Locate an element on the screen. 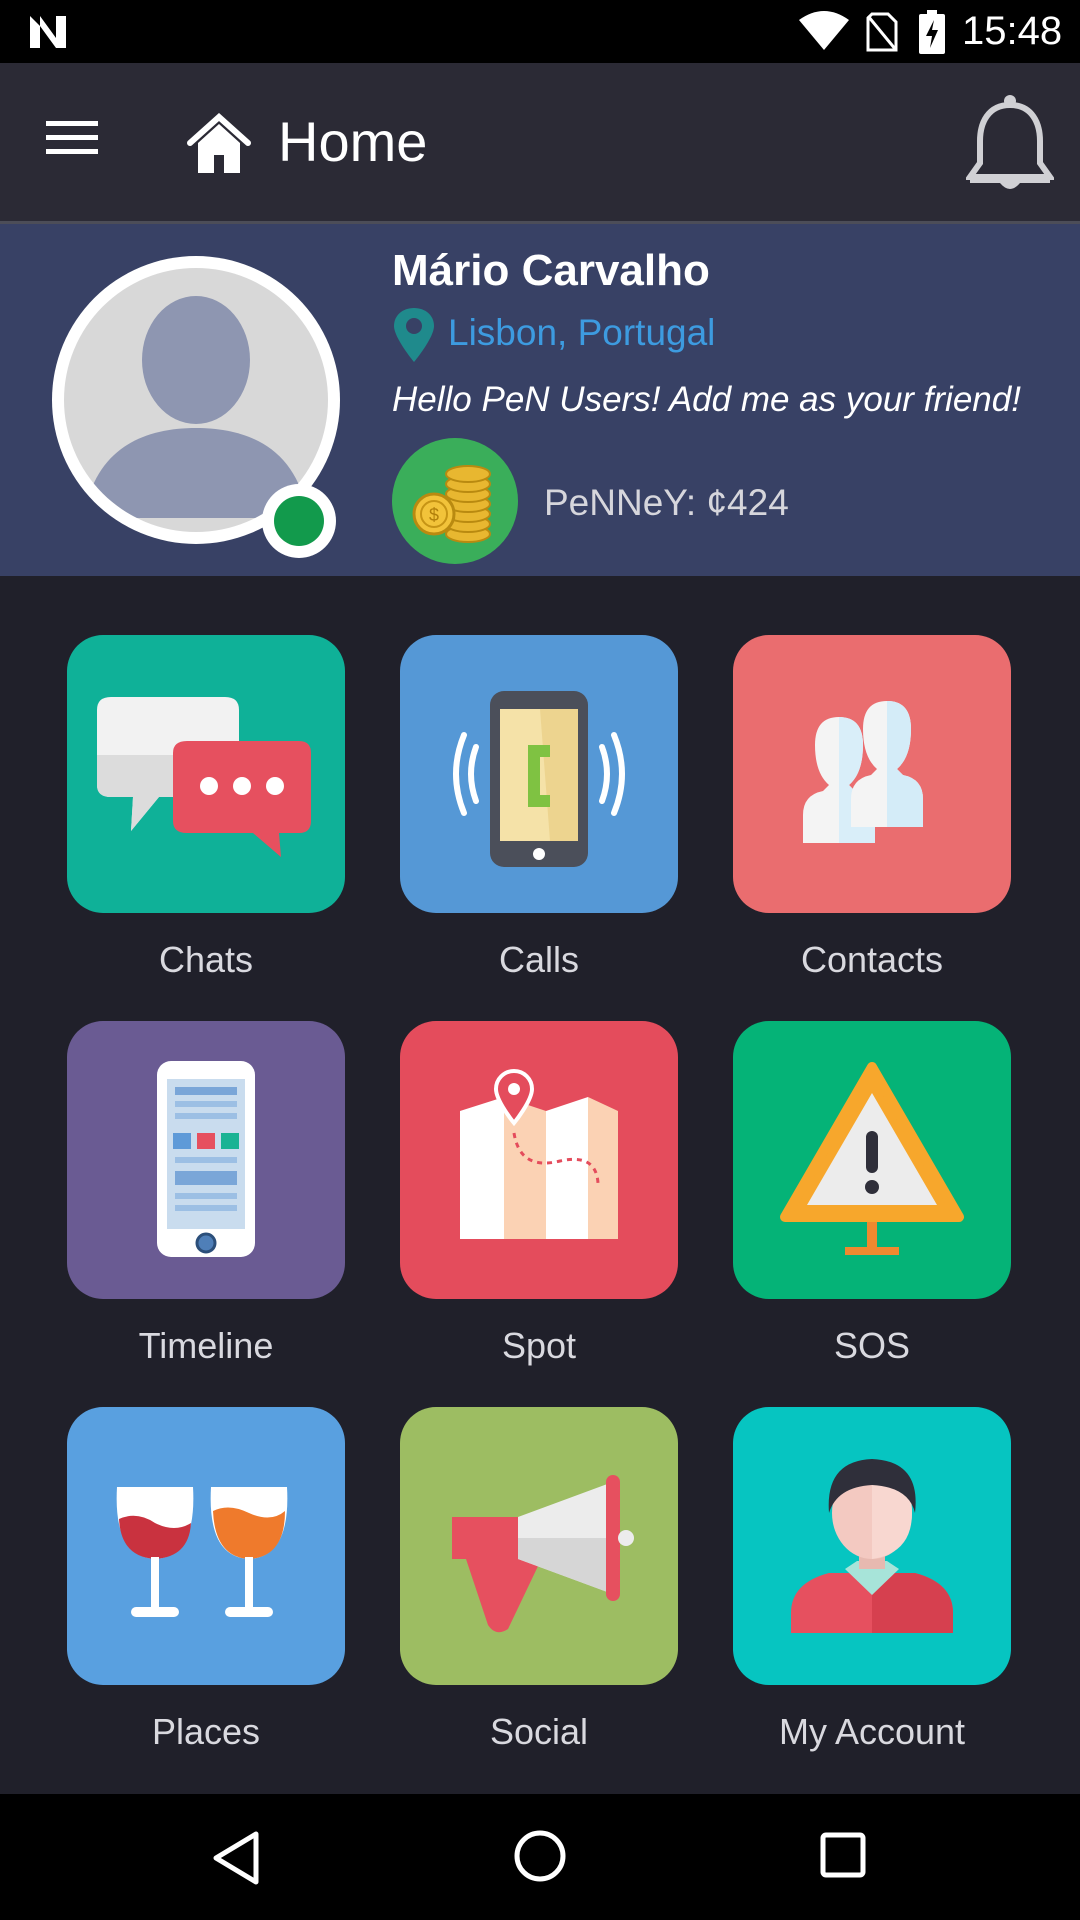 The width and height of the screenshot is (1080, 1920). page-title: Home is located at coordinates (353, 141).